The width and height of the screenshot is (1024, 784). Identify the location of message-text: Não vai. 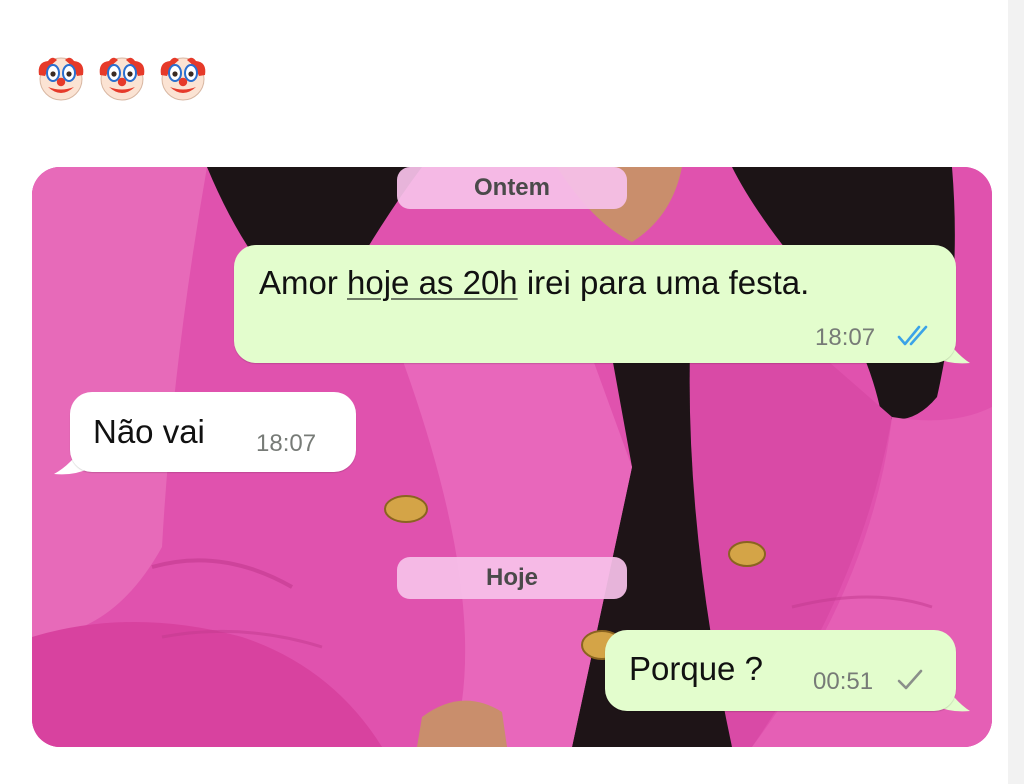
(149, 431).